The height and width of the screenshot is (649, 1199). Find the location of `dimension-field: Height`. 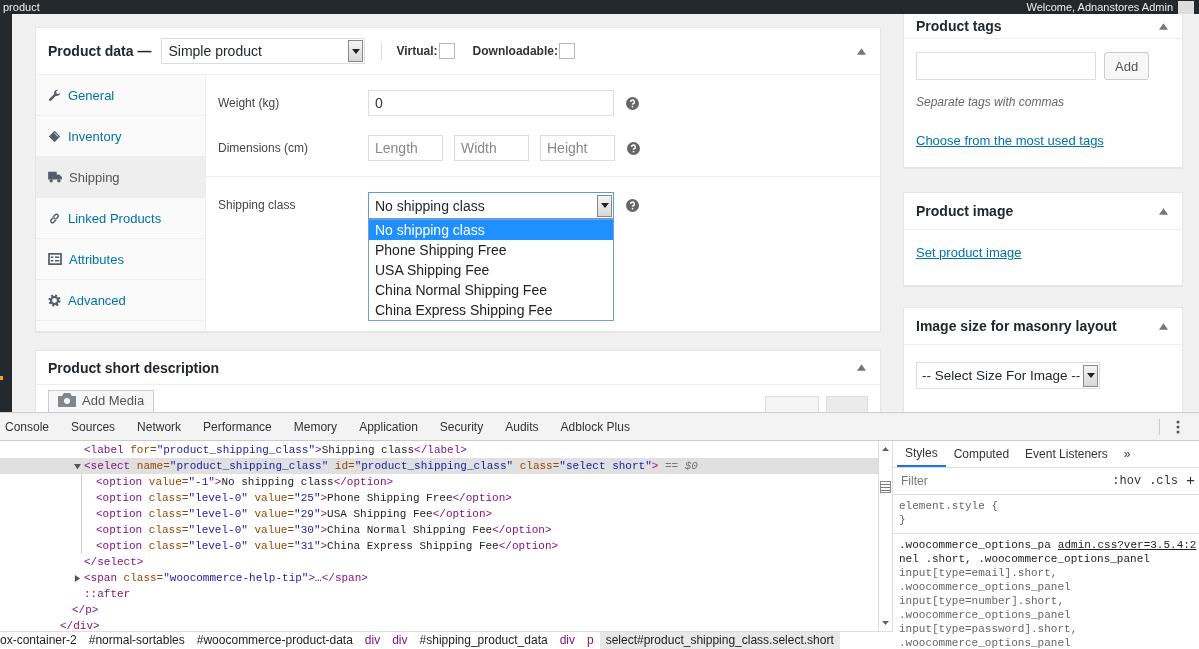

dimension-field: Height is located at coordinates (577, 148).